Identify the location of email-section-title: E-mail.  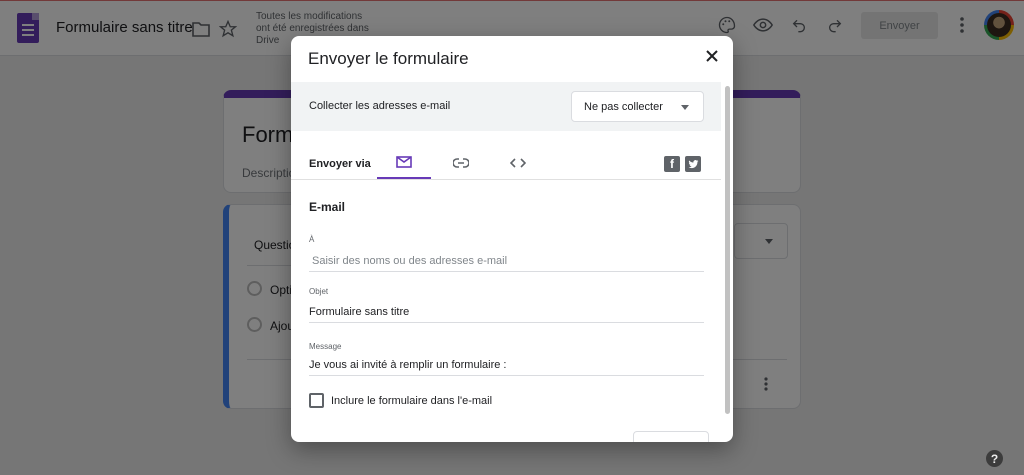
(327, 207).